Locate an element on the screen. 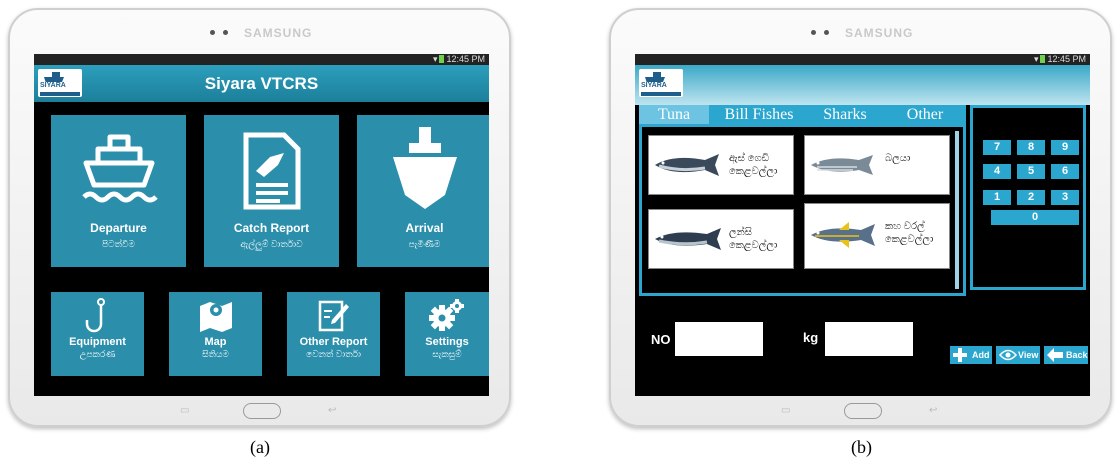 The image size is (1120, 462). tile-label: Departure is located at coordinates (118, 228).